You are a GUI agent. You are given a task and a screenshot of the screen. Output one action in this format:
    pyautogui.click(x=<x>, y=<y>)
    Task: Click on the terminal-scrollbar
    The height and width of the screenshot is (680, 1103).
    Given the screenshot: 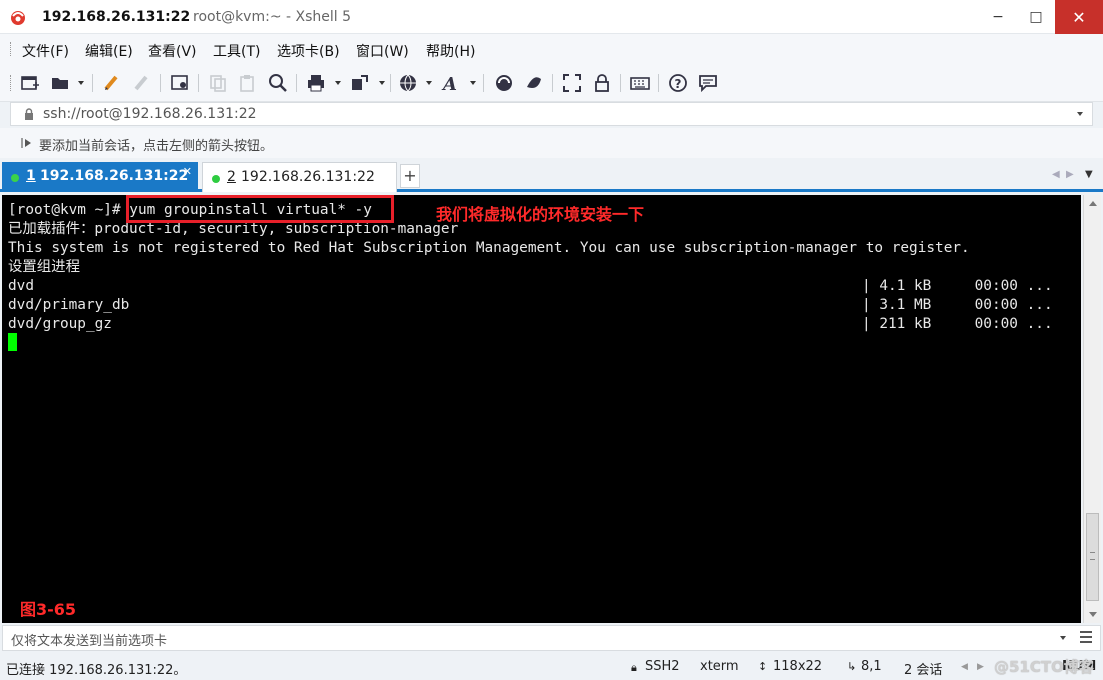 What is the action you would take?
    pyautogui.click(x=1092, y=409)
    